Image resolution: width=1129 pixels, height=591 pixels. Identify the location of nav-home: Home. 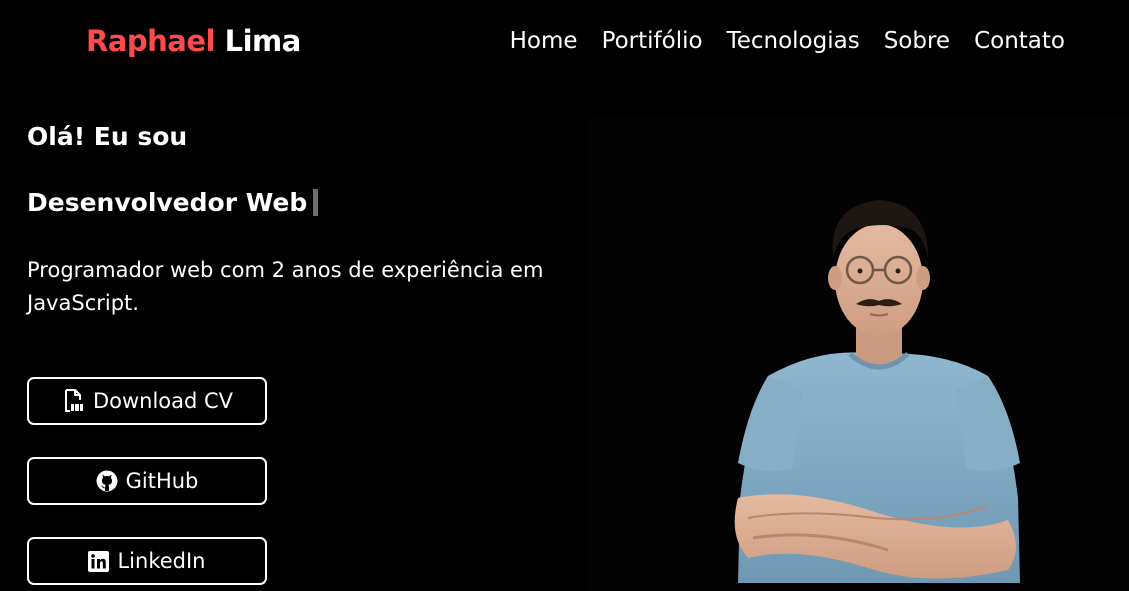
(544, 41).